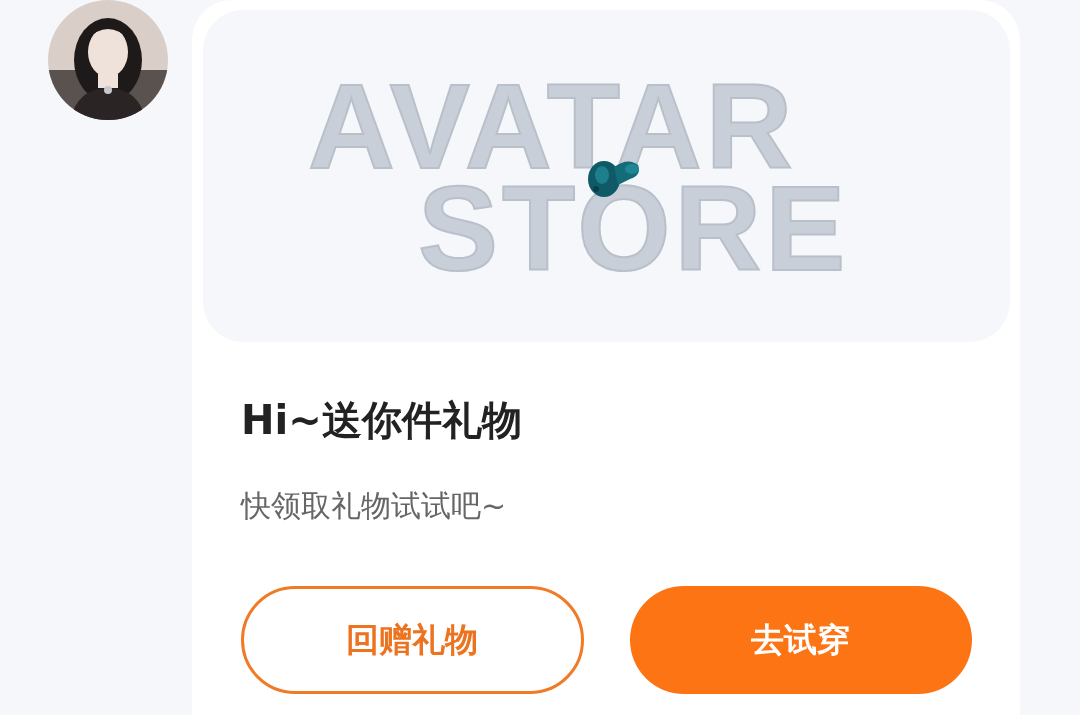 This screenshot has width=1080, height=715. What do you see at coordinates (800, 640) in the screenshot?
I see `try-on-button: 去试穿` at bounding box center [800, 640].